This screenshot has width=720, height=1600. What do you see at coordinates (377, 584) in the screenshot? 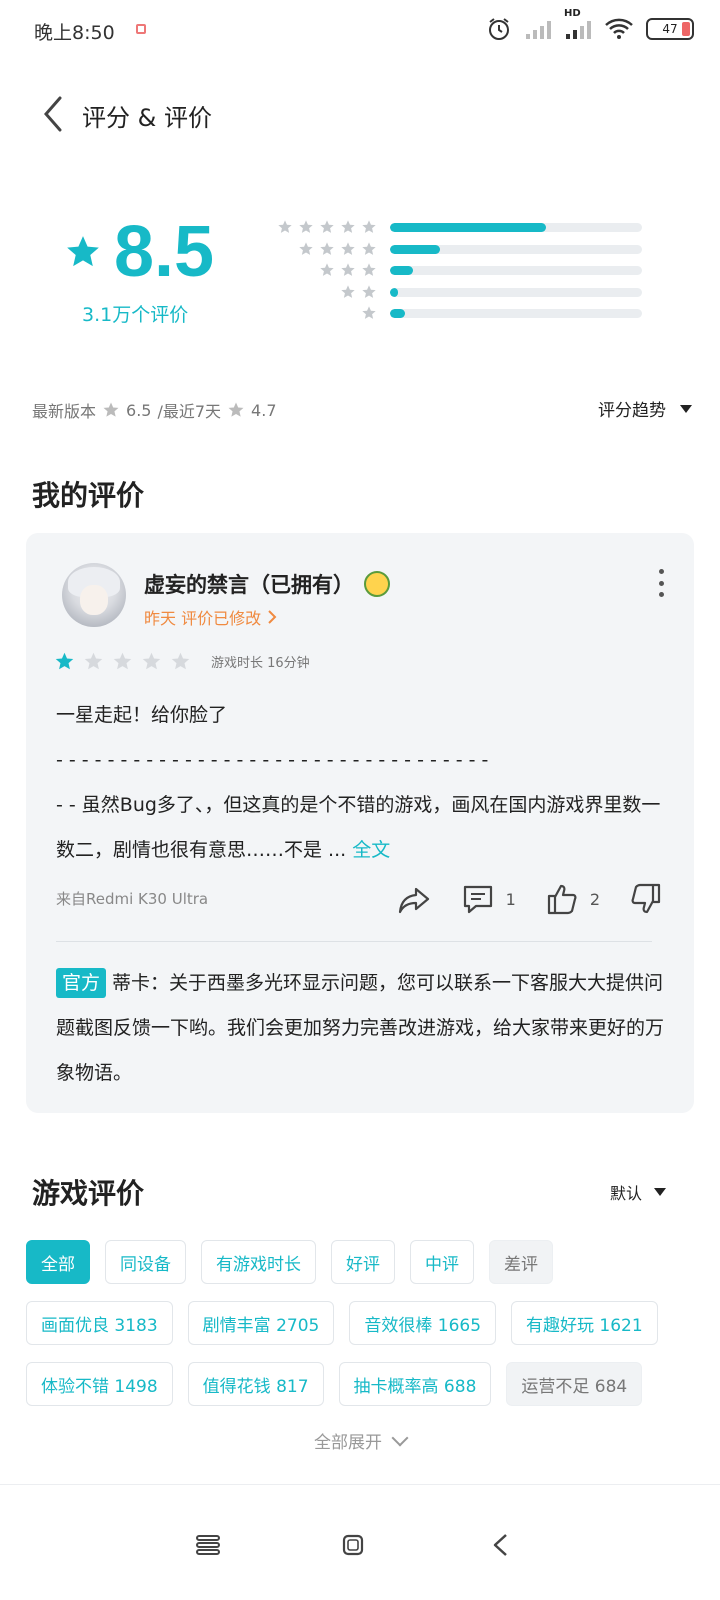
I see `user-badge-icon` at bounding box center [377, 584].